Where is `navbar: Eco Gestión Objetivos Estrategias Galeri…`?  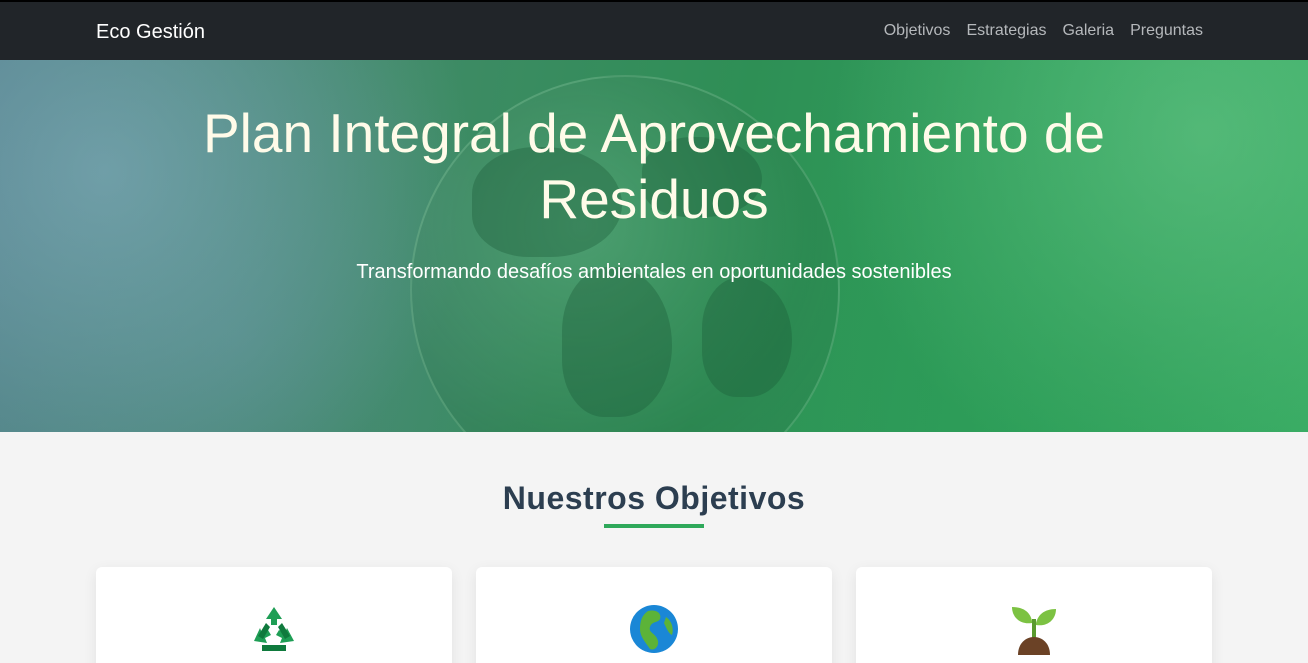
navbar: Eco Gestión Objetivos Estrategias Galeri… is located at coordinates (654, 30).